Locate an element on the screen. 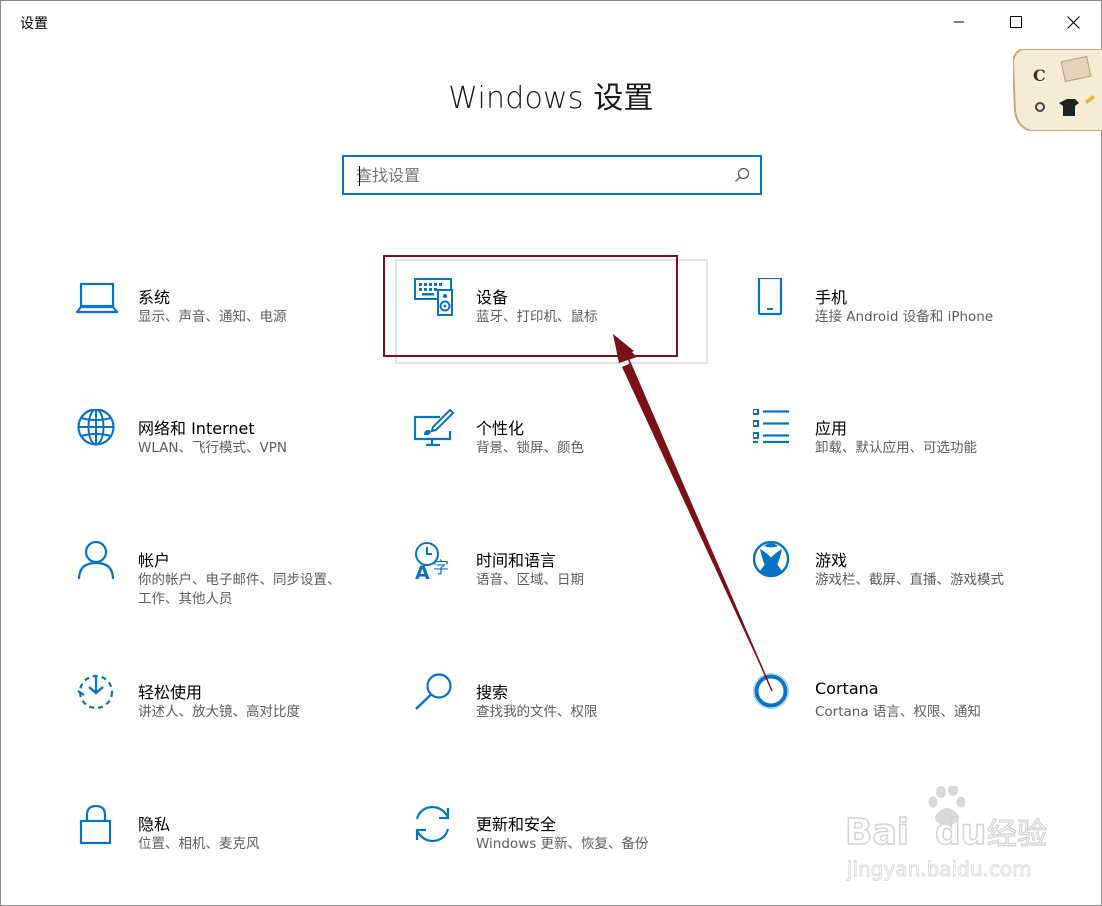 Image resolution: width=1102 pixels, height=906 pixels. svg-text: jingyan.baidu.com is located at coordinates (939, 869).